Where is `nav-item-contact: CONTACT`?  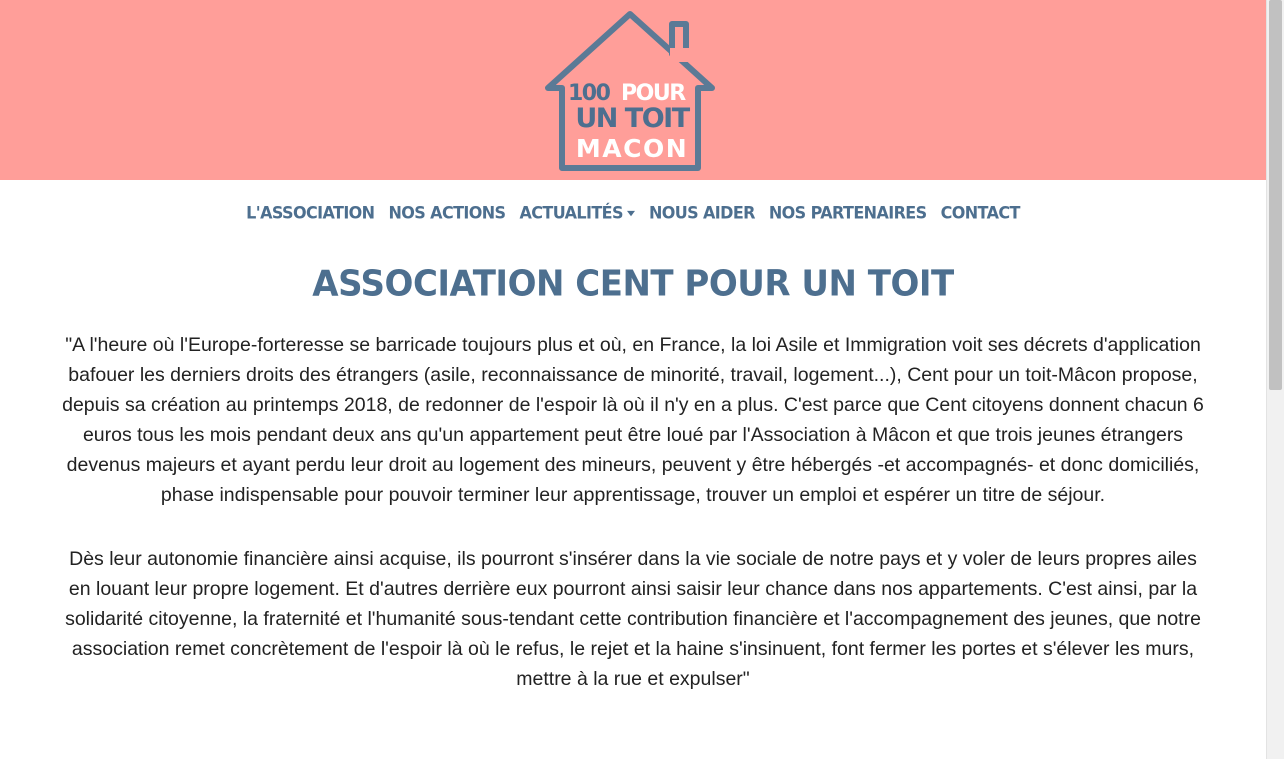 nav-item-contact: CONTACT is located at coordinates (980, 212).